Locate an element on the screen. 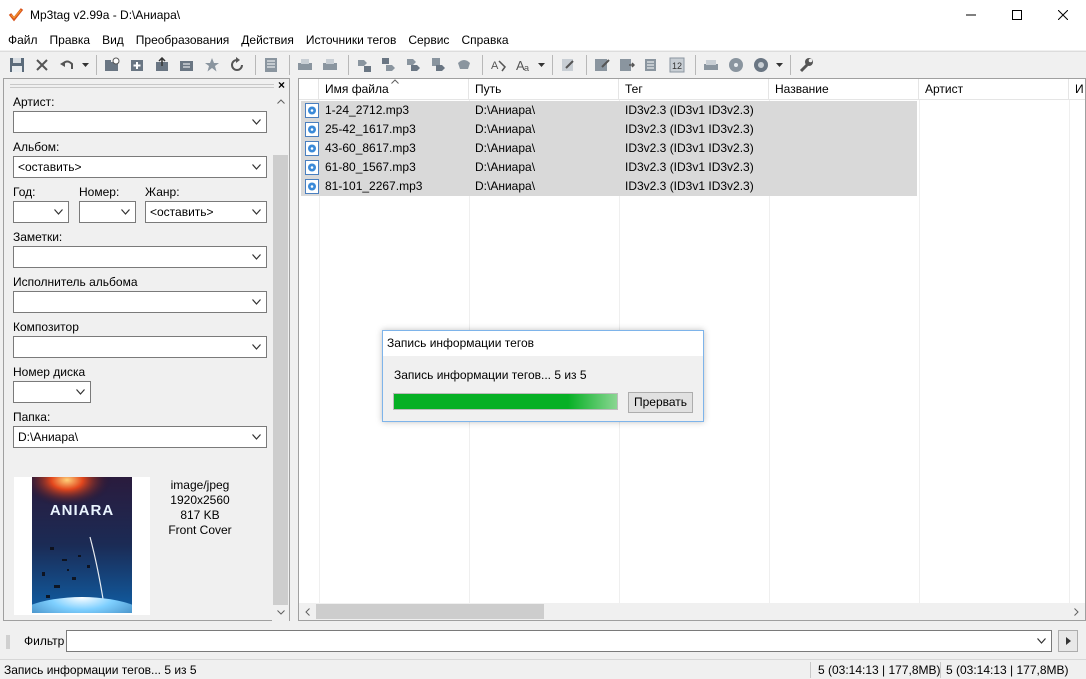 This screenshot has height=679, width=1086. undo-dropdown is located at coordinates (85, 65).